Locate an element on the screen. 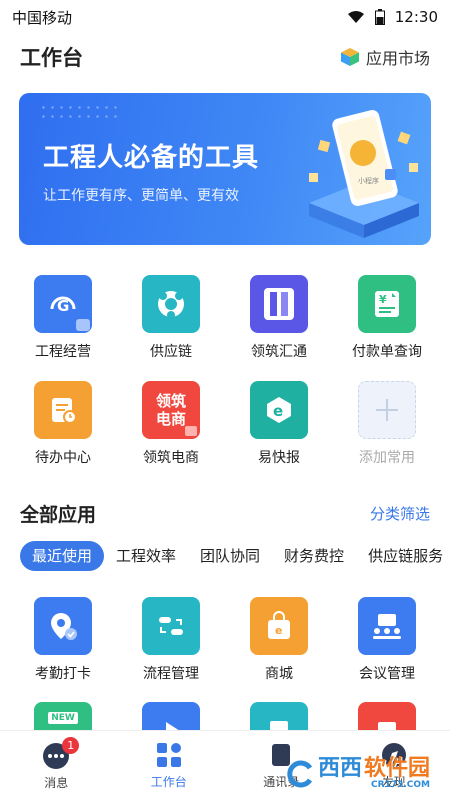 Image resolution: width=450 pixels, height=800 pixels. wifi-icon is located at coordinates (355, 17).